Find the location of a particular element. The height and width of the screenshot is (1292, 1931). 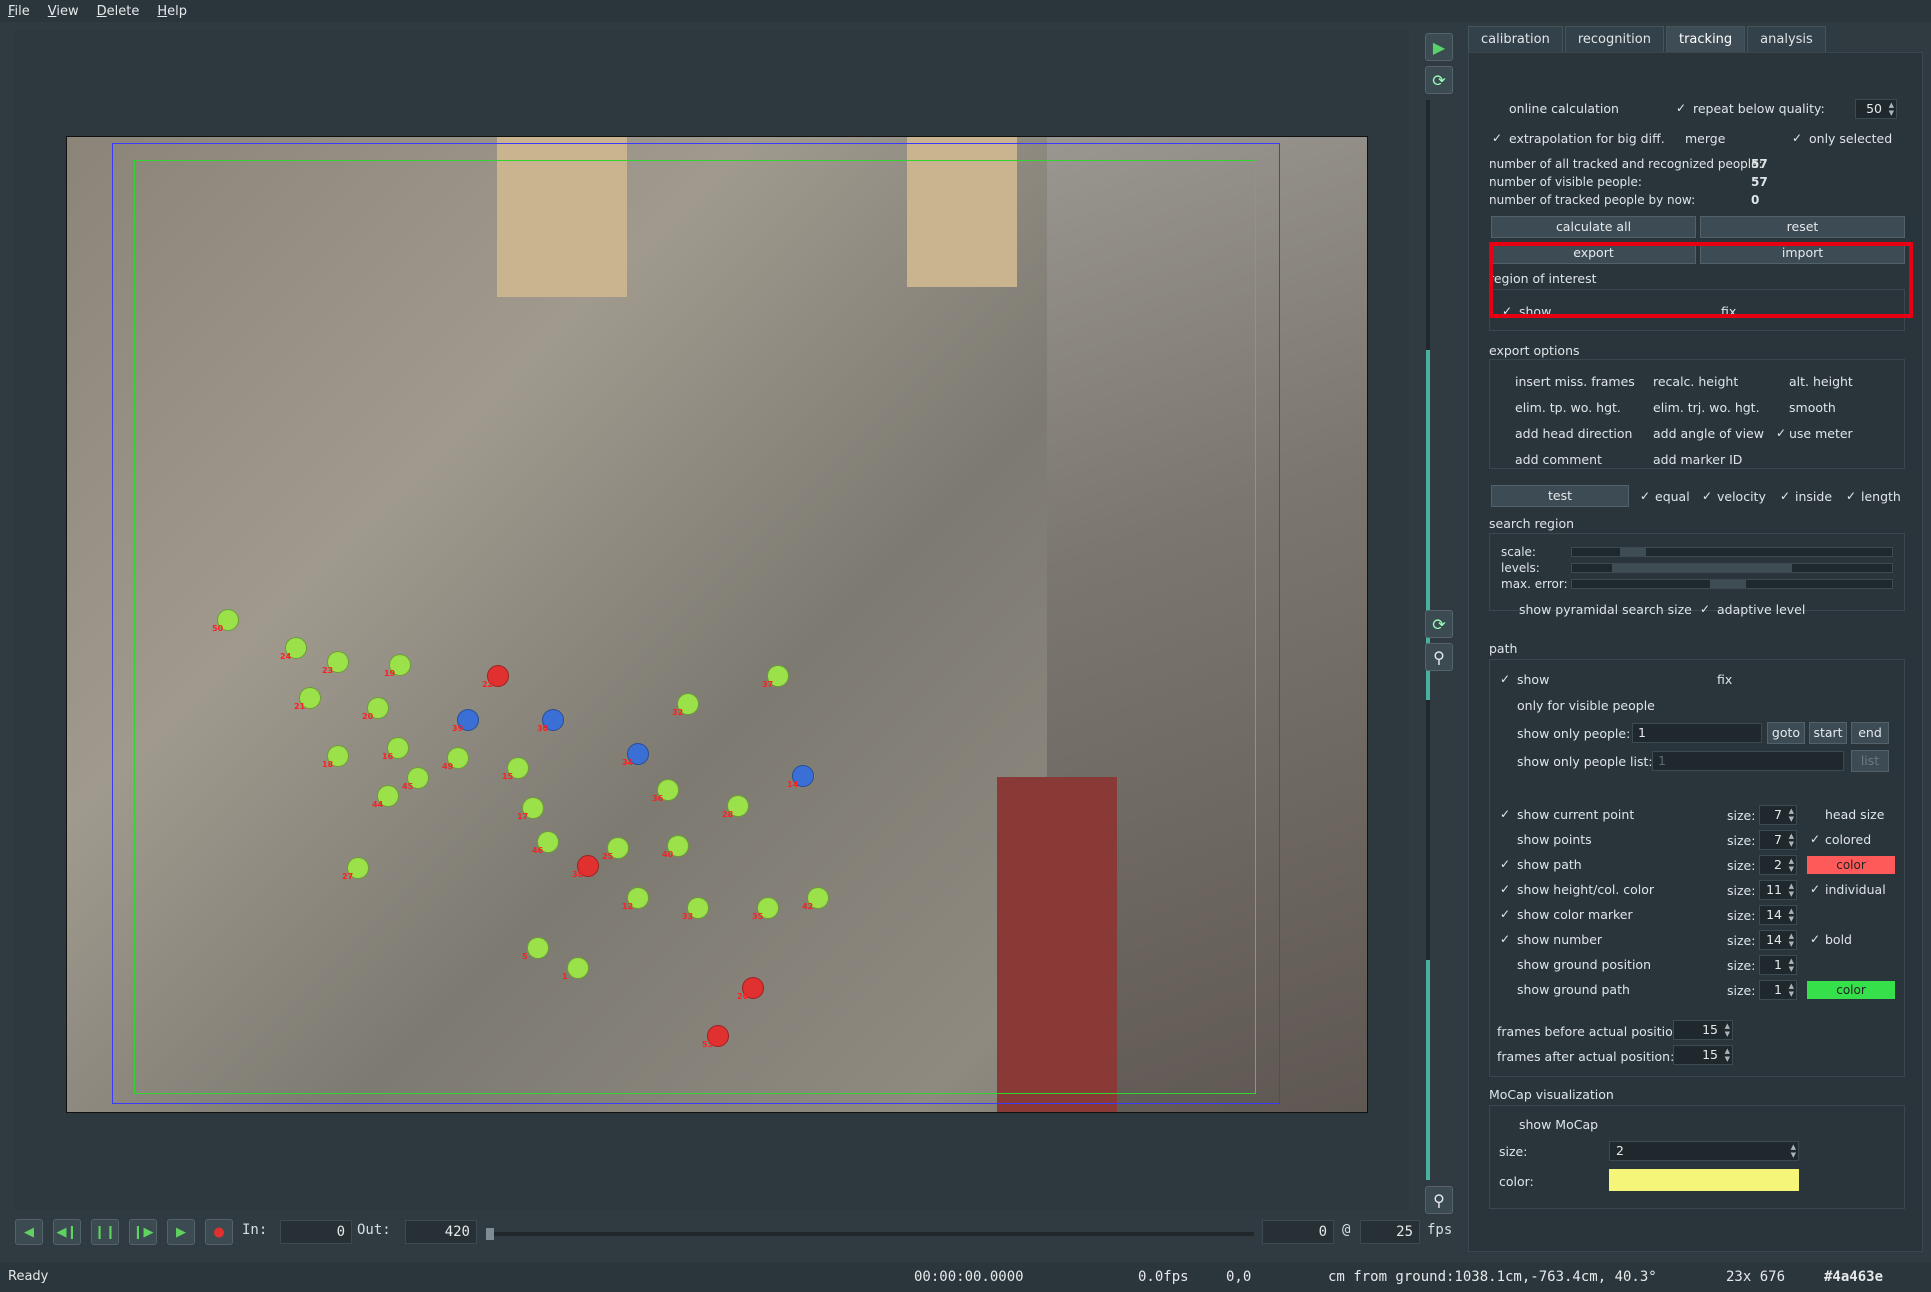

add-comment-checkbox is located at coordinates (1503, 459).